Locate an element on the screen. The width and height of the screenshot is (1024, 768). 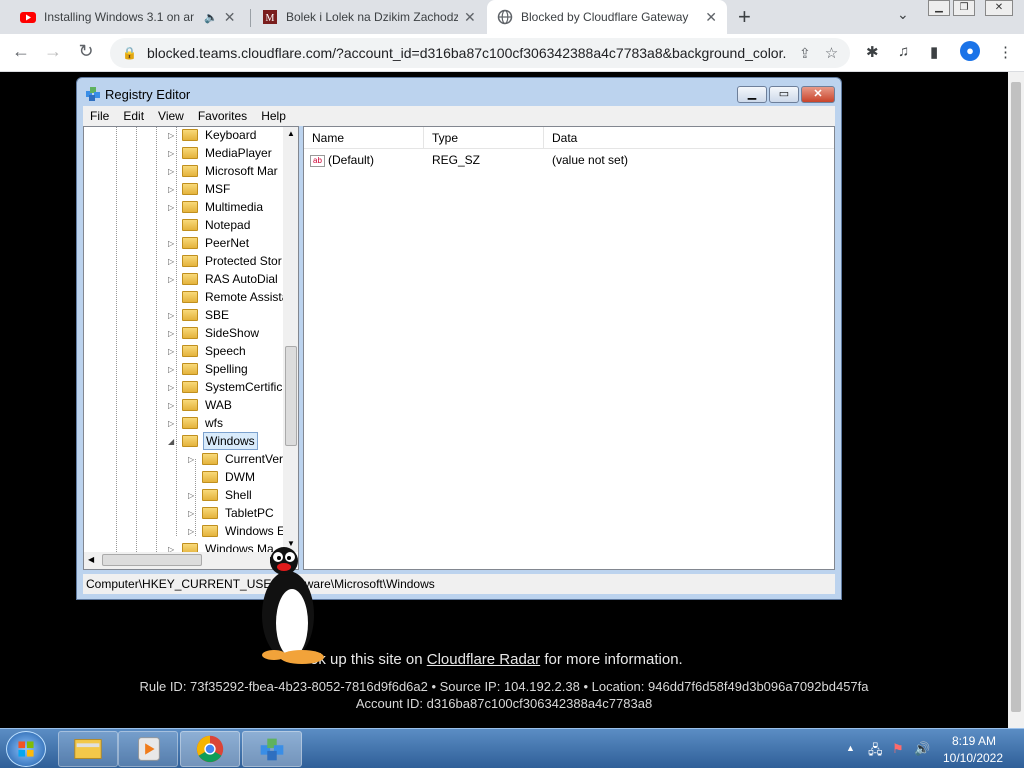
tree-node: ▷ CurrentVer is located at coordinates (236, 459).